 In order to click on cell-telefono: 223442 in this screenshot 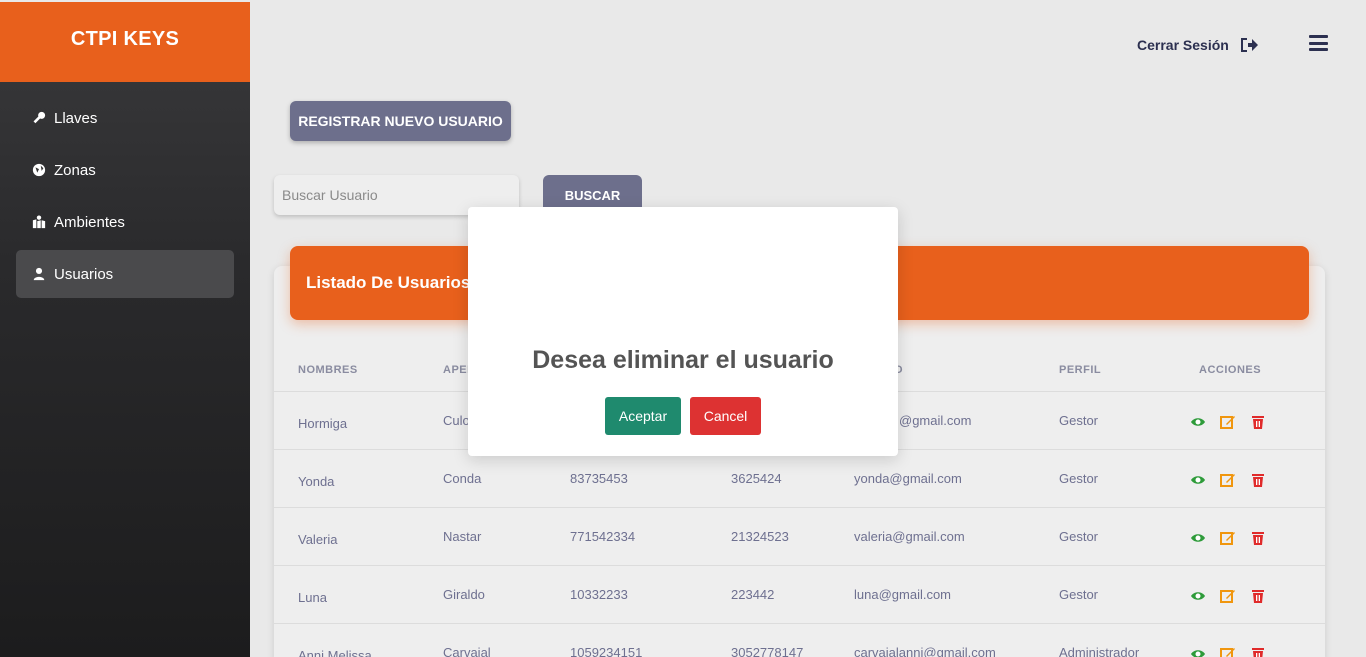, I will do `click(753, 594)`.